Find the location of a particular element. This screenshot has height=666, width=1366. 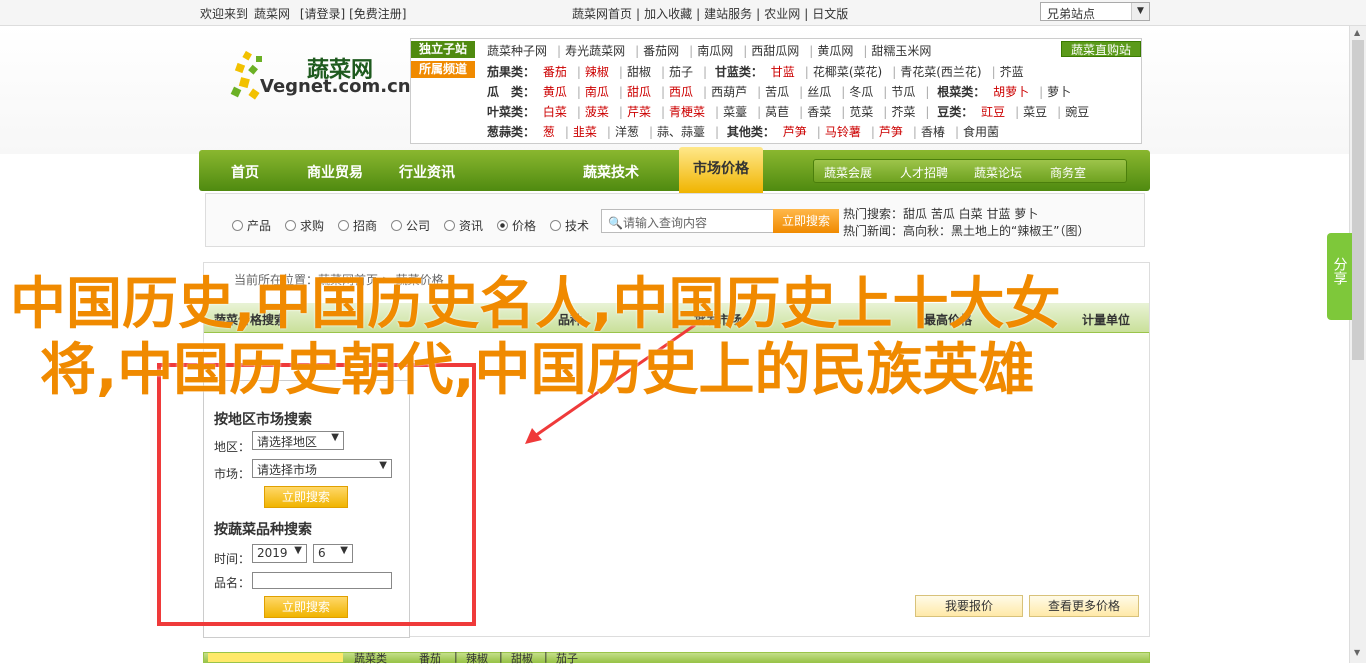

scroll-up-icon: ▲ is located at coordinates (1357, 32).